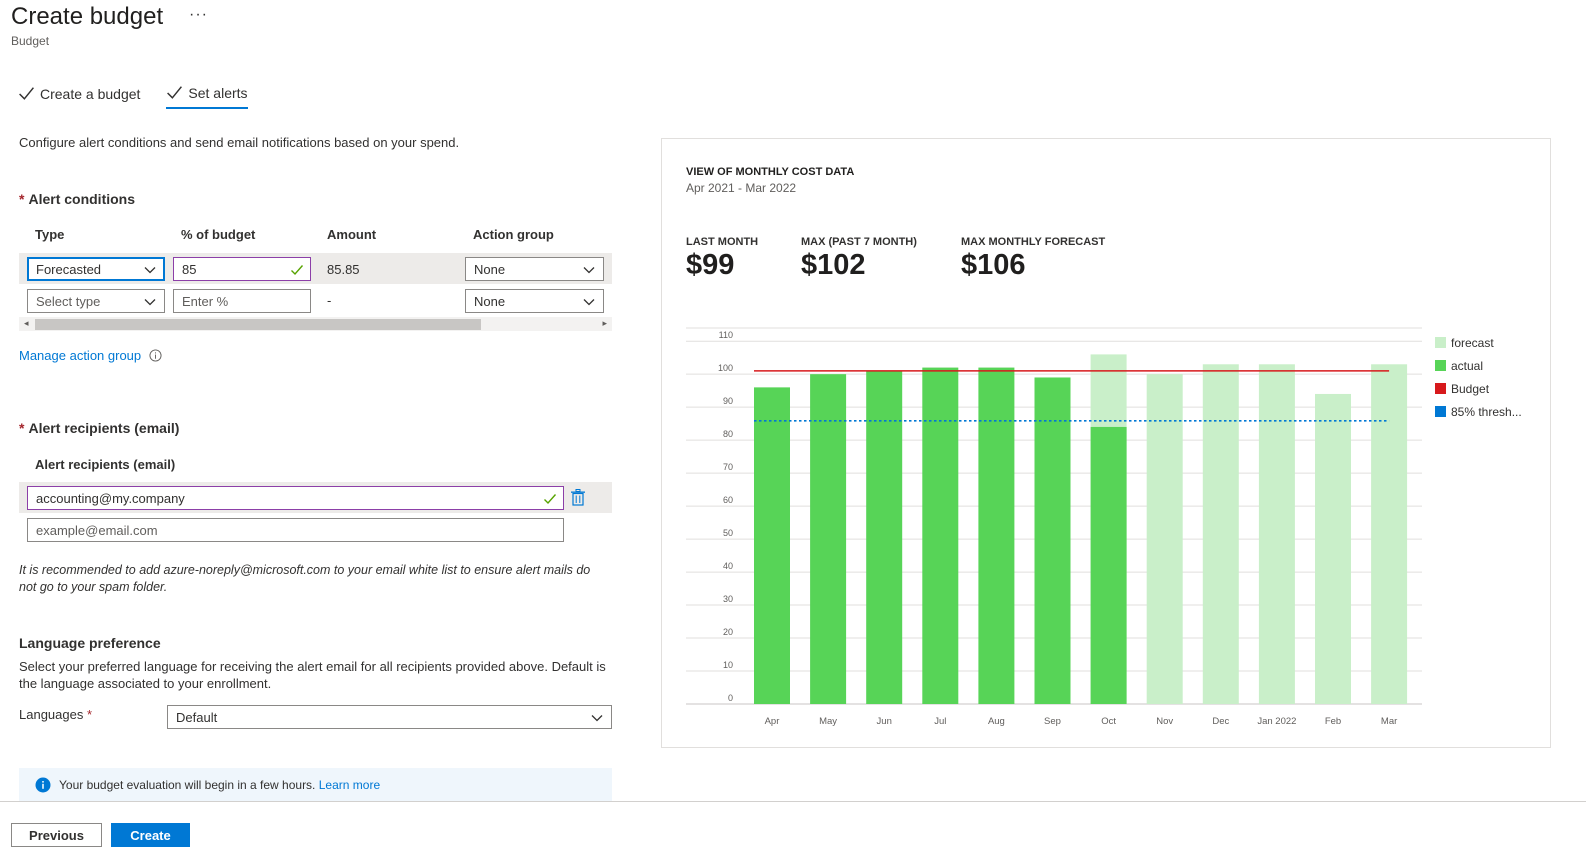  I want to click on percent-input: Enter %, so click(242, 301).